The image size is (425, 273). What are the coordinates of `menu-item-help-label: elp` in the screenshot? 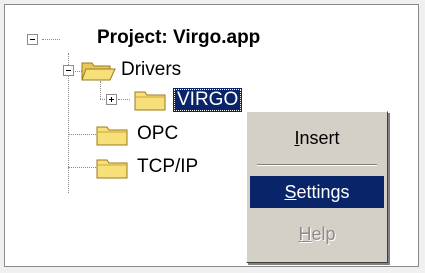 It's located at (323, 234).